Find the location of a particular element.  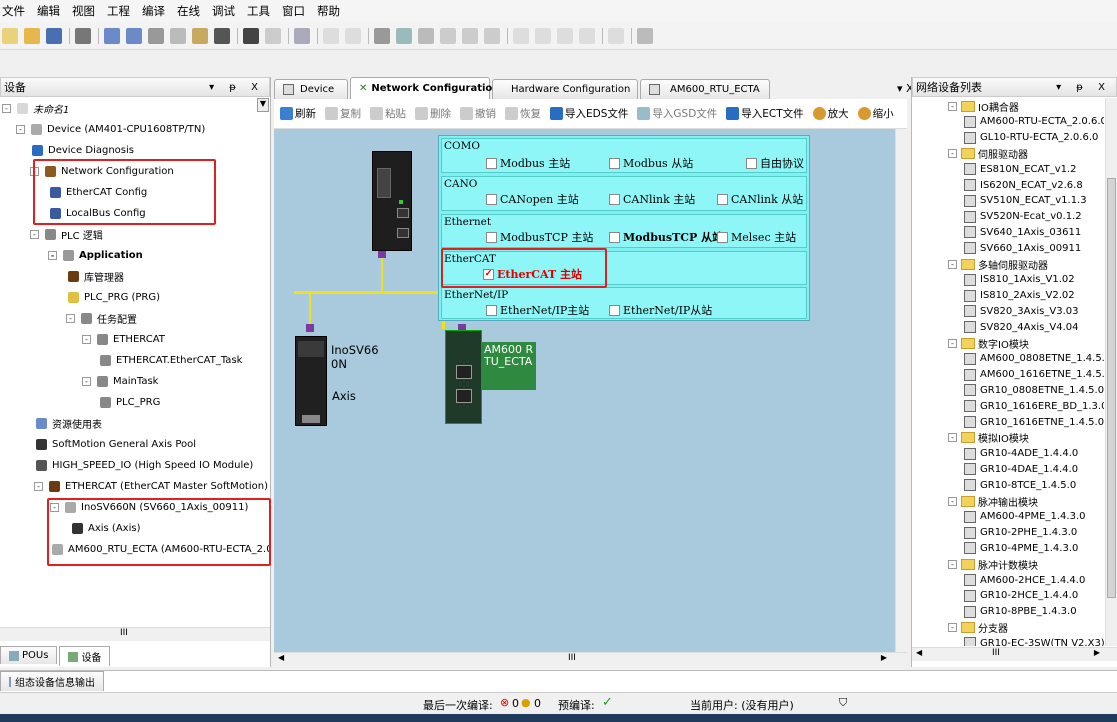

tree-item-0: - 未命名1 is located at coordinates (35, 108).